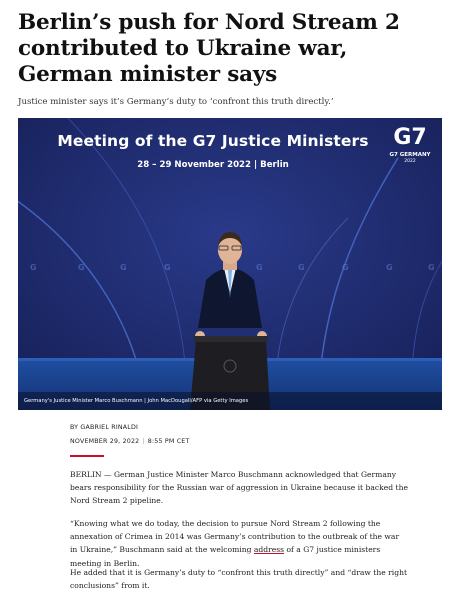 The image size is (460, 598). I want to click on accent-rule, so click(87, 456).